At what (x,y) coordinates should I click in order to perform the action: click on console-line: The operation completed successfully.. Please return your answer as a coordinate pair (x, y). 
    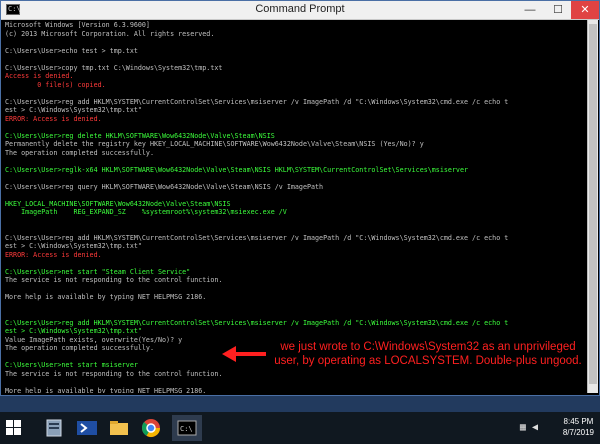
    Looking at the image, I should click on (79, 152).